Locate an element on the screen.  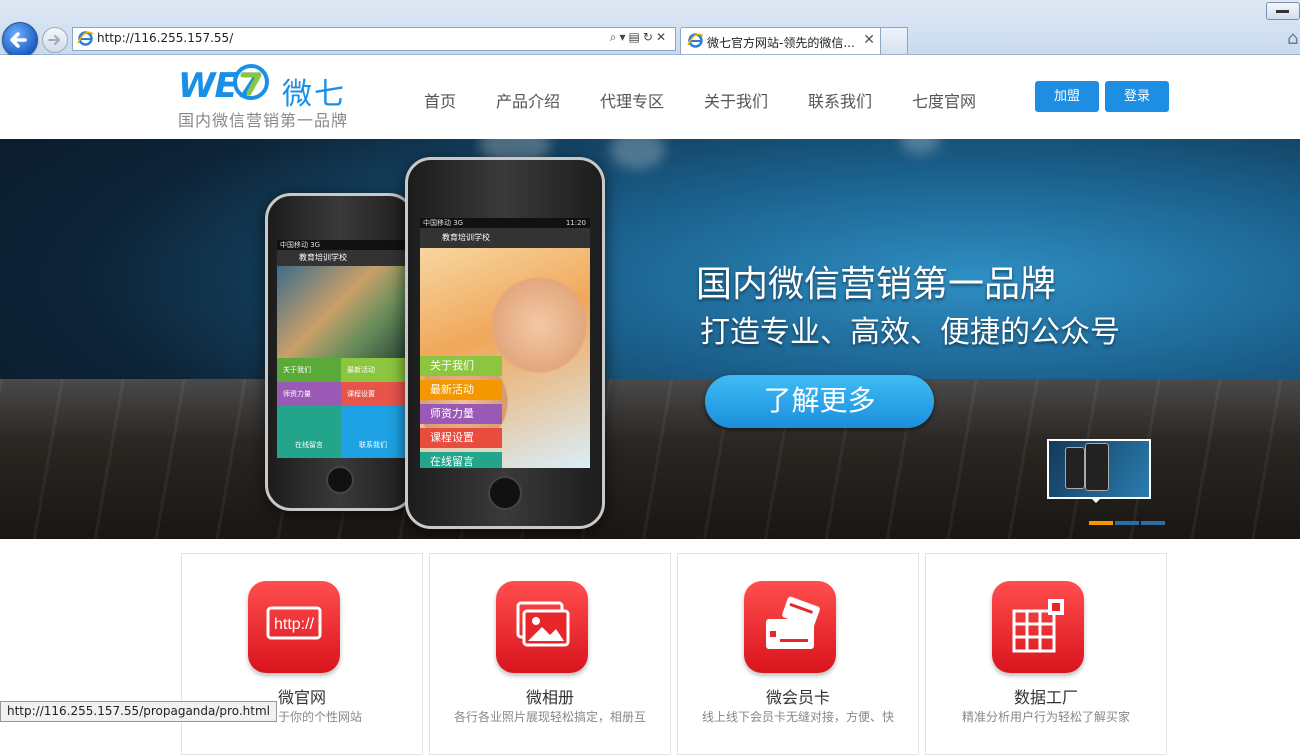
tile-teachers: 师资力量 is located at coordinates (309, 394).